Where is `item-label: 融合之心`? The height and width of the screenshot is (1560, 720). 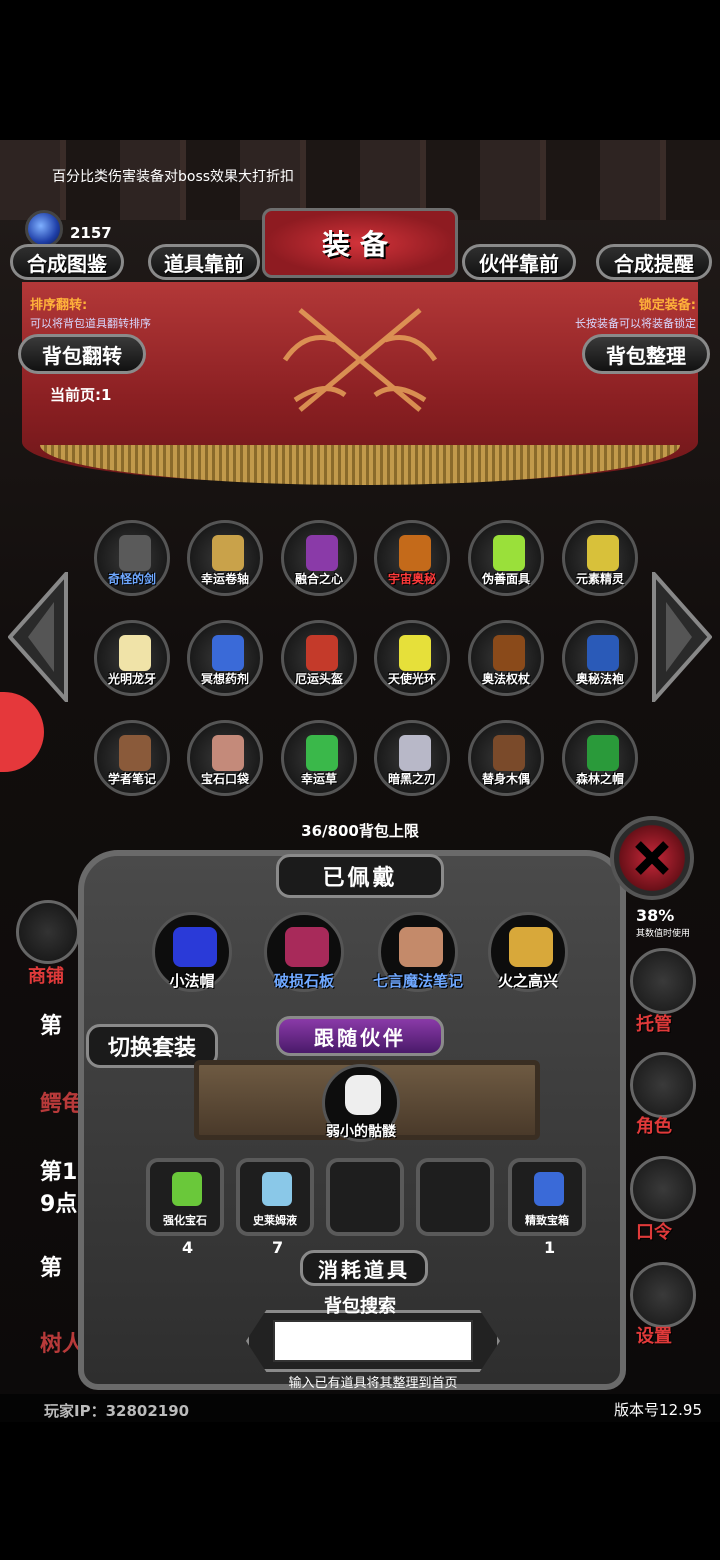
item-label: 融合之心 is located at coordinates (318, 579).